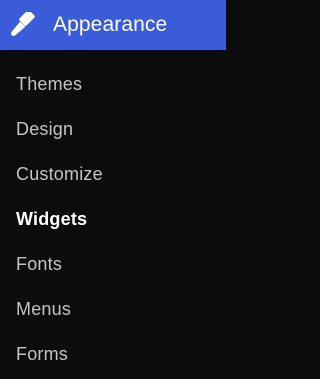 The image size is (320, 379). Describe the element at coordinates (45, 129) in the screenshot. I see `submenu-item-label: Design` at that location.